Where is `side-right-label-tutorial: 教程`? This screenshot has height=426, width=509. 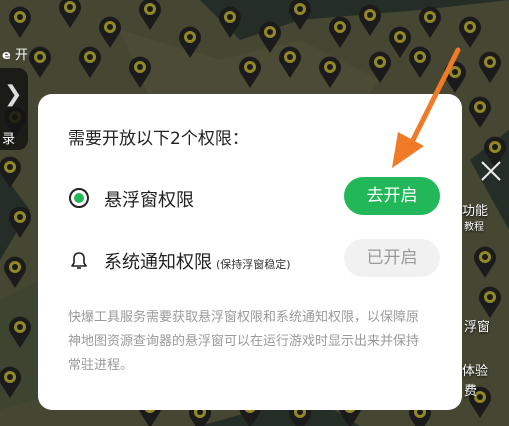
side-right-label-tutorial: 教程 is located at coordinates (474, 227).